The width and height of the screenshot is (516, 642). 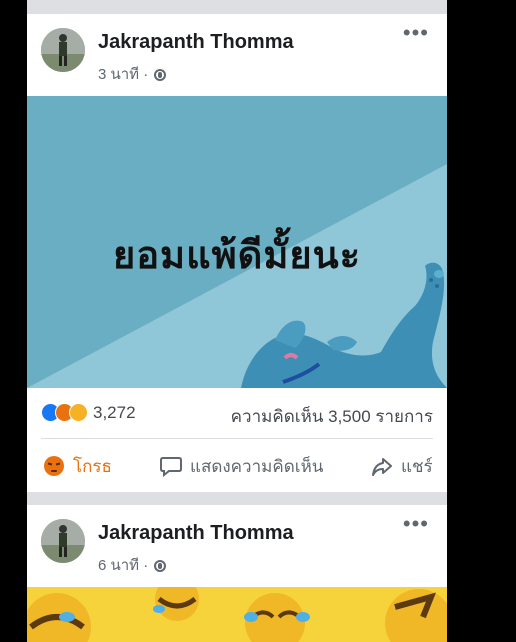 I want to click on share-arrow-icon, so click(x=382, y=467).